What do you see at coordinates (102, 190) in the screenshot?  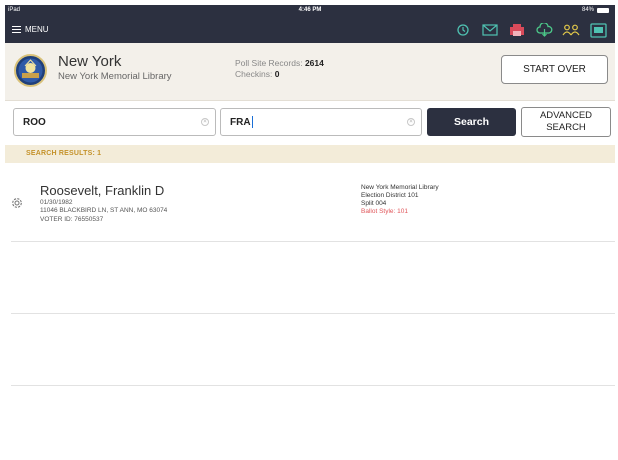 I see `voter-name: Roosevelt, Franklin D` at bounding box center [102, 190].